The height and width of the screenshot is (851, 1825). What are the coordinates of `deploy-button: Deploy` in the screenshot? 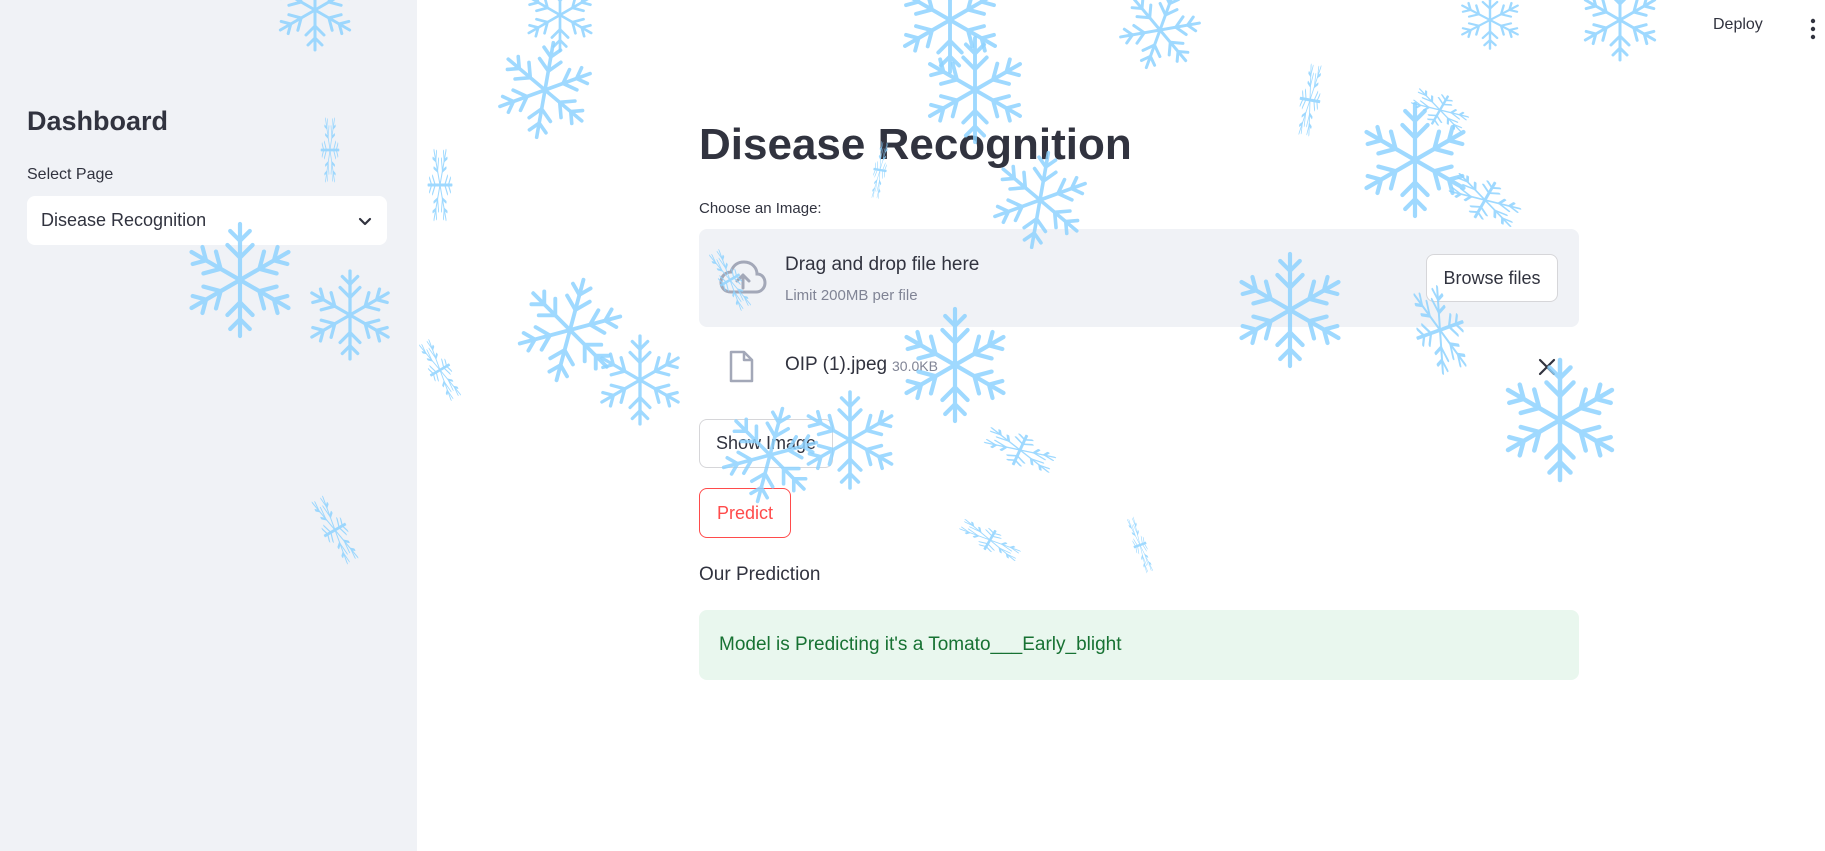 It's located at (1738, 28).